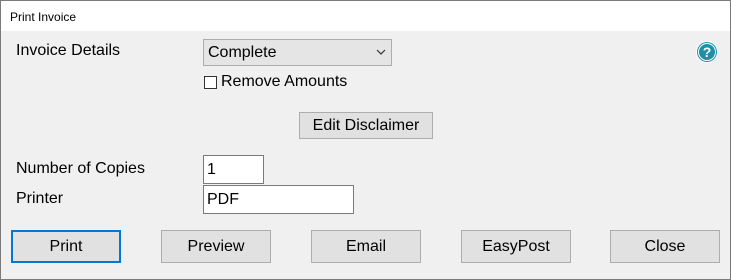  What do you see at coordinates (365, 16) in the screenshot?
I see `title-bar: Print Invoice` at bounding box center [365, 16].